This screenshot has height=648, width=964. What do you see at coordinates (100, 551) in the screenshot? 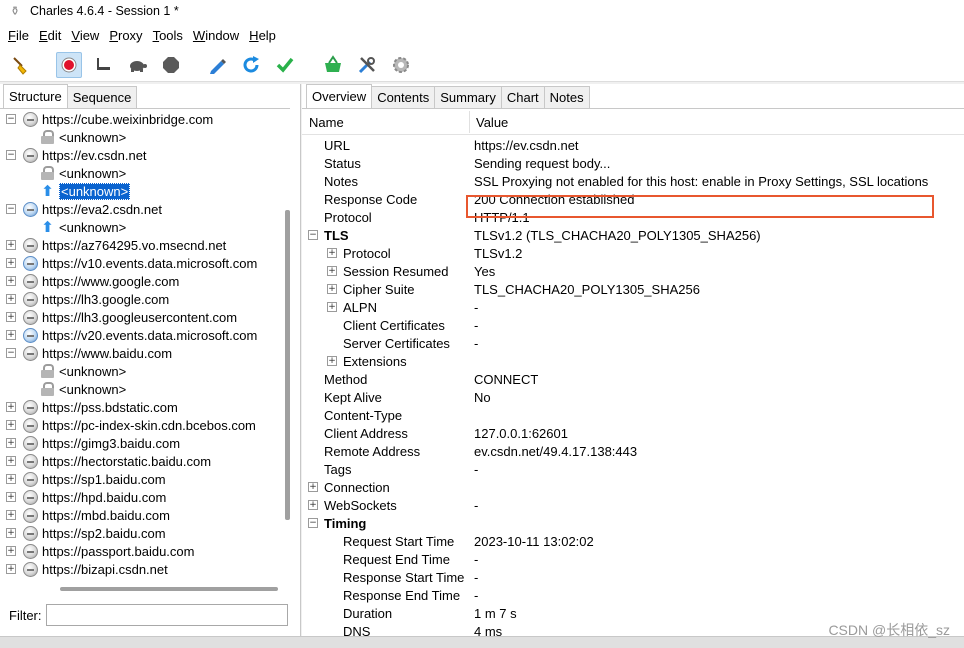
I see `tree-host-row: + https://passport.baidu.com` at bounding box center [100, 551].